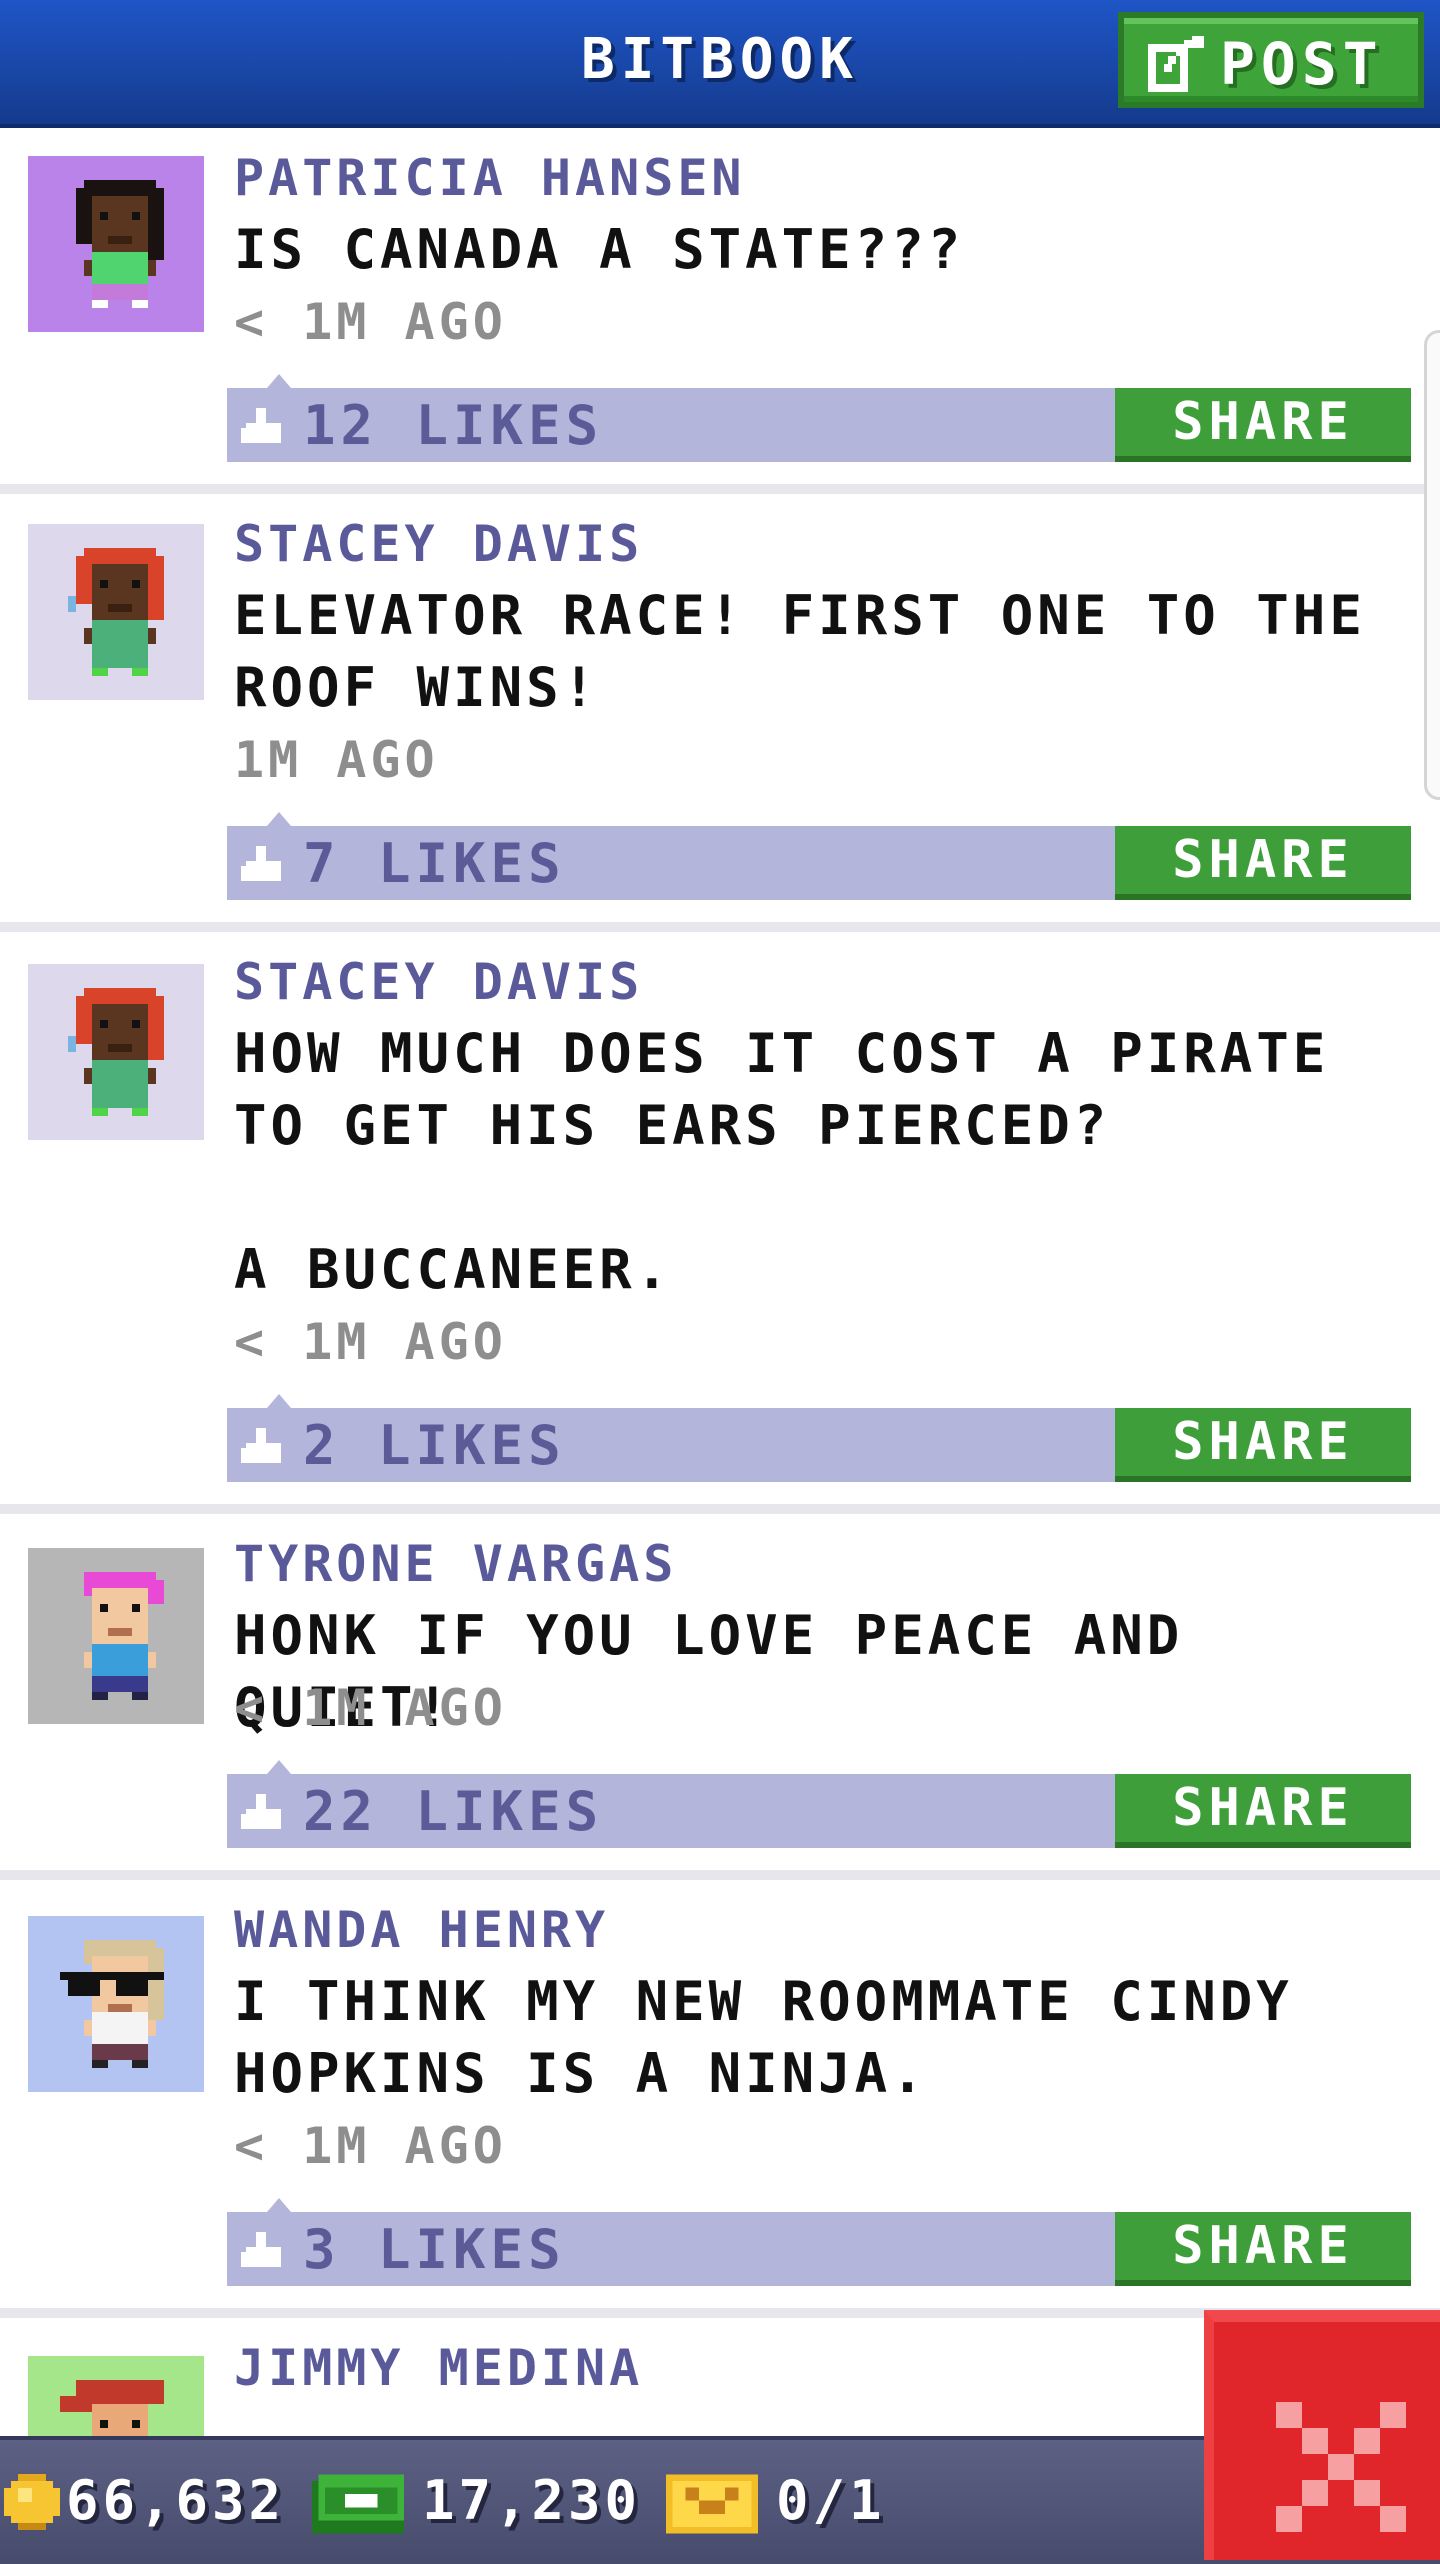 The width and height of the screenshot is (1440, 2564). Describe the element at coordinates (1341, 2467) in the screenshot. I see `close-icon` at that location.